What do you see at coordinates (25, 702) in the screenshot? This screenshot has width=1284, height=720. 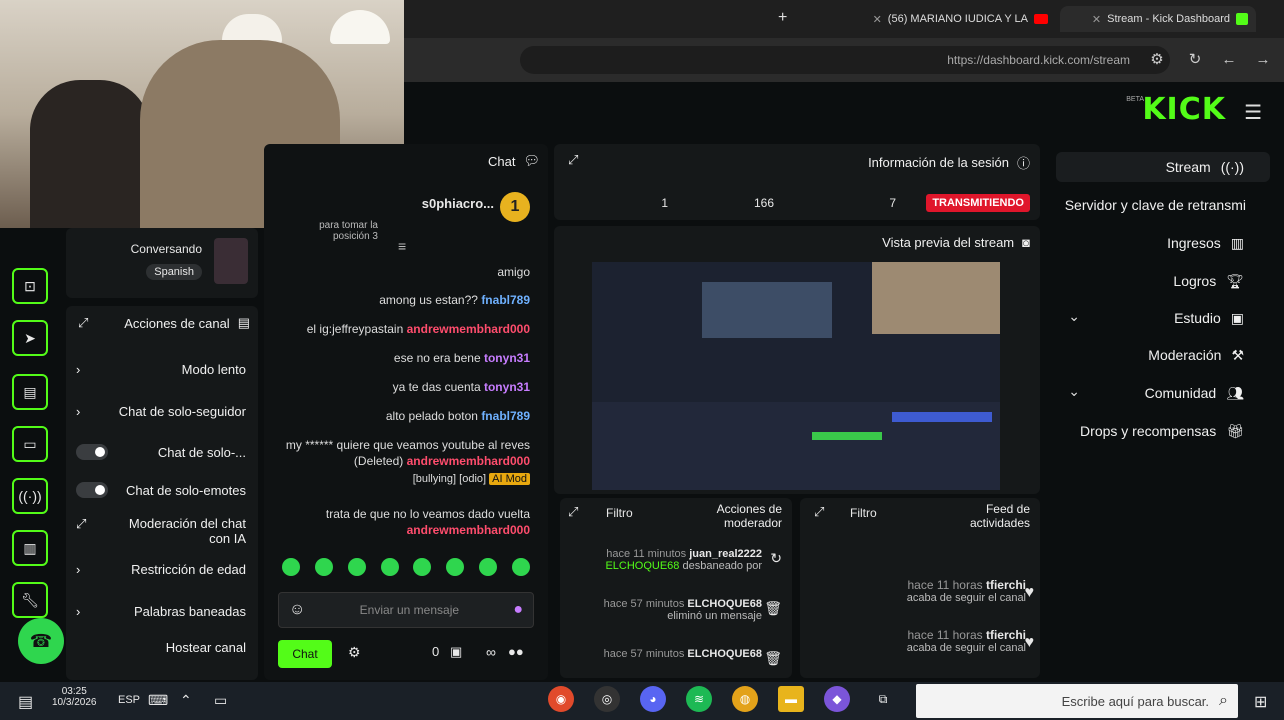 I see `notification-icon: ▤` at bounding box center [25, 702].